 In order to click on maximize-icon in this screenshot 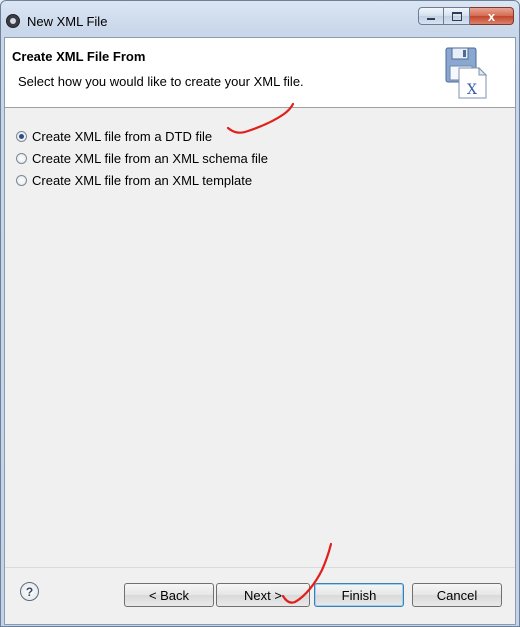, I will do `click(456, 16)`.